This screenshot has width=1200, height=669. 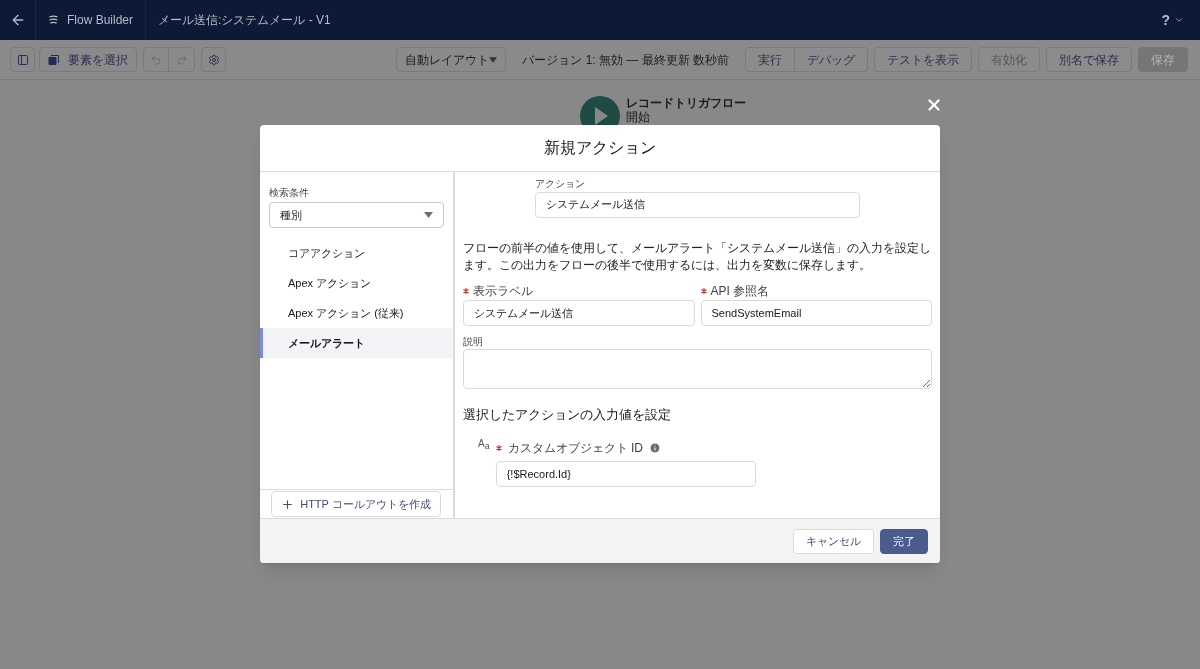 I want to click on settings-button, so click(x=213, y=59).